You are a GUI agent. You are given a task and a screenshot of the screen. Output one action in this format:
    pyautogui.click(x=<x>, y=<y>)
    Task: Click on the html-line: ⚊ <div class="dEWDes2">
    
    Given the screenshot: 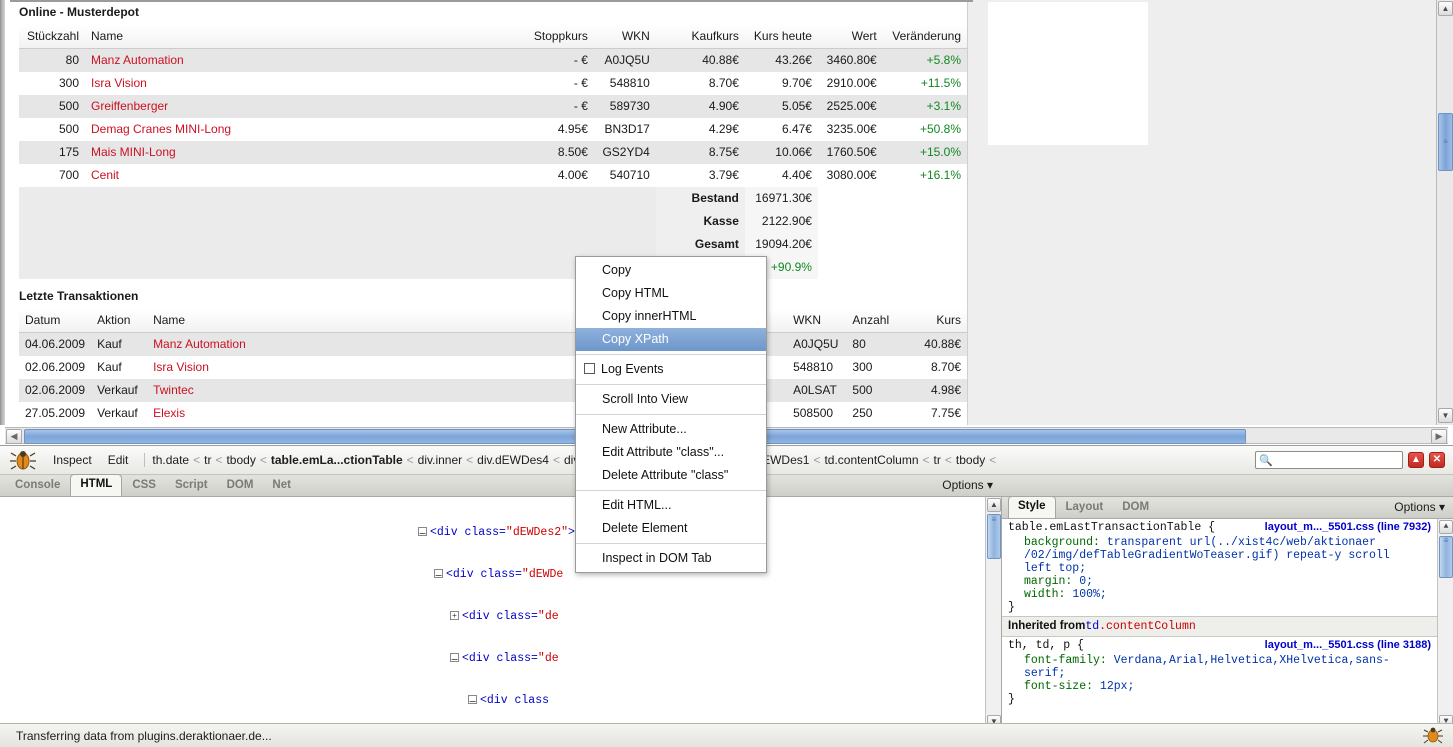 What is the action you would take?
    pyautogui.click(x=492, y=533)
    